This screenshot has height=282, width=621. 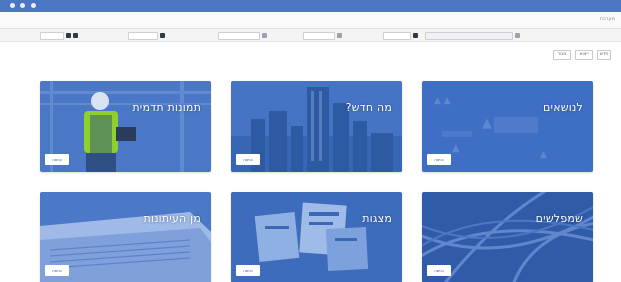 I want to click on tile-title: לנושאים, so click(x=563, y=107).